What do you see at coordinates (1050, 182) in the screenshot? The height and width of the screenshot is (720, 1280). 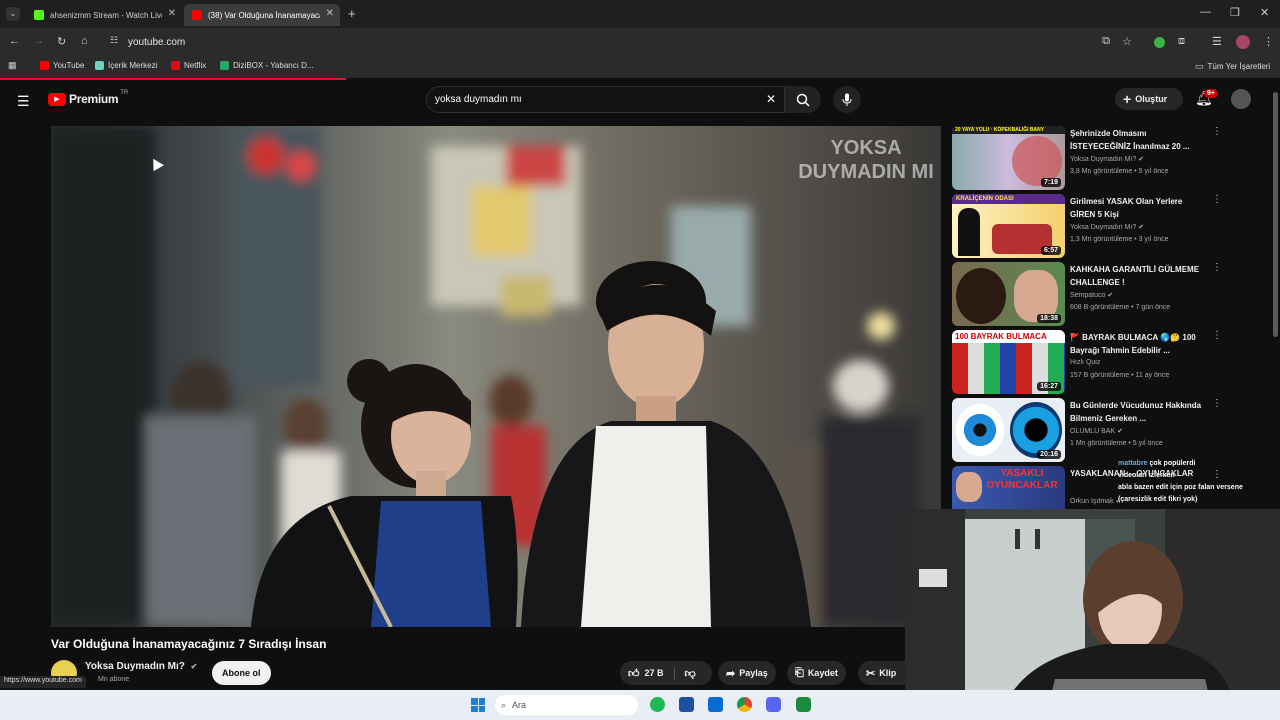 I see `duration-badge: 7:19` at bounding box center [1050, 182].